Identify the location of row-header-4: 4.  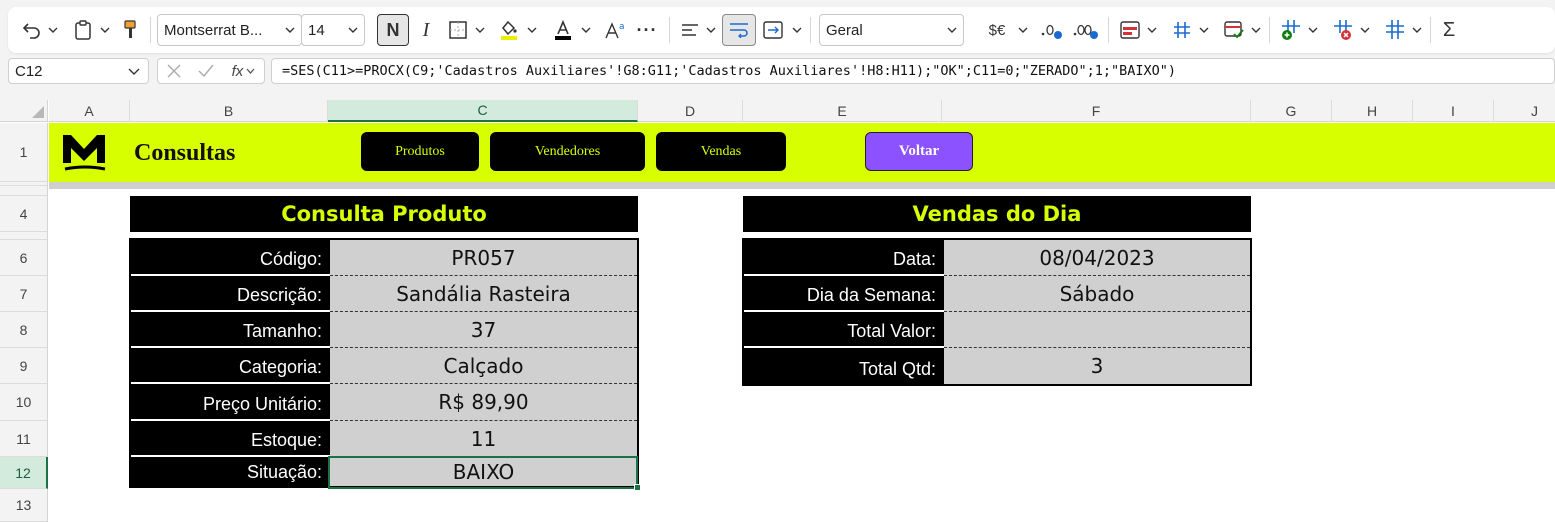
(24, 214).